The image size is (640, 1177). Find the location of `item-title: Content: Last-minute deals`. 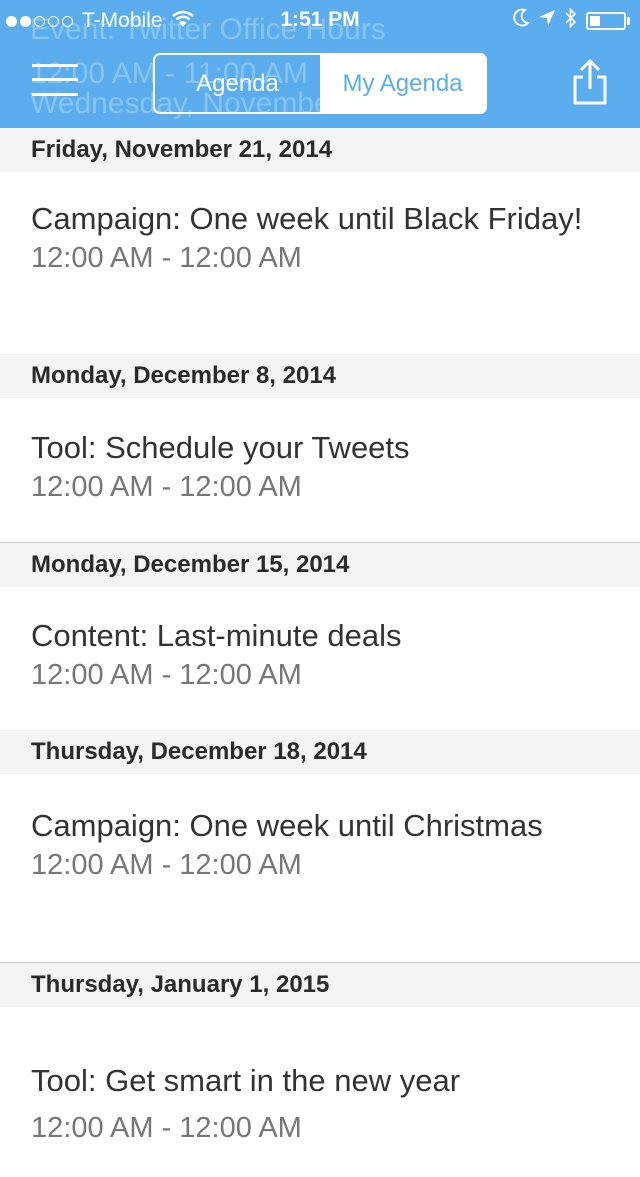

item-title: Content: Last-minute deals is located at coordinates (216, 635).